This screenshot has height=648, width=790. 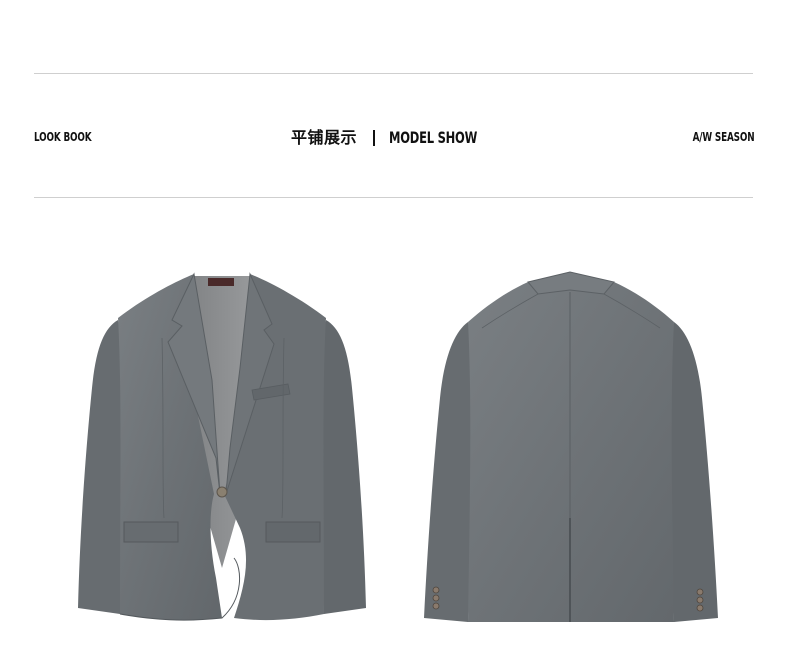 What do you see at coordinates (373, 137) in the screenshot?
I see `title-separator` at bounding box center [373, 137].